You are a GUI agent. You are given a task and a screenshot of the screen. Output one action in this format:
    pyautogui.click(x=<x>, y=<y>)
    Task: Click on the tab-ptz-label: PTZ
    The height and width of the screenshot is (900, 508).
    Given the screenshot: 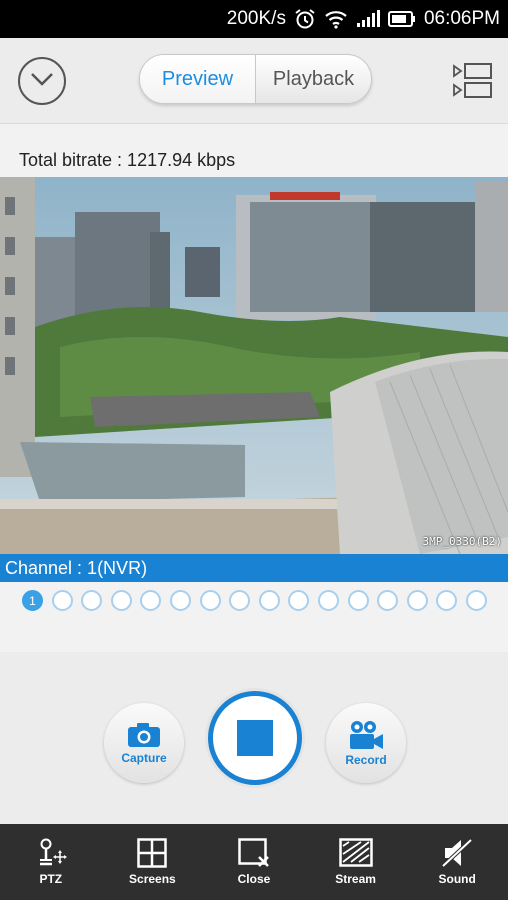 What is the action you would take?
    pyautogui.click(x=51, y=879)
    